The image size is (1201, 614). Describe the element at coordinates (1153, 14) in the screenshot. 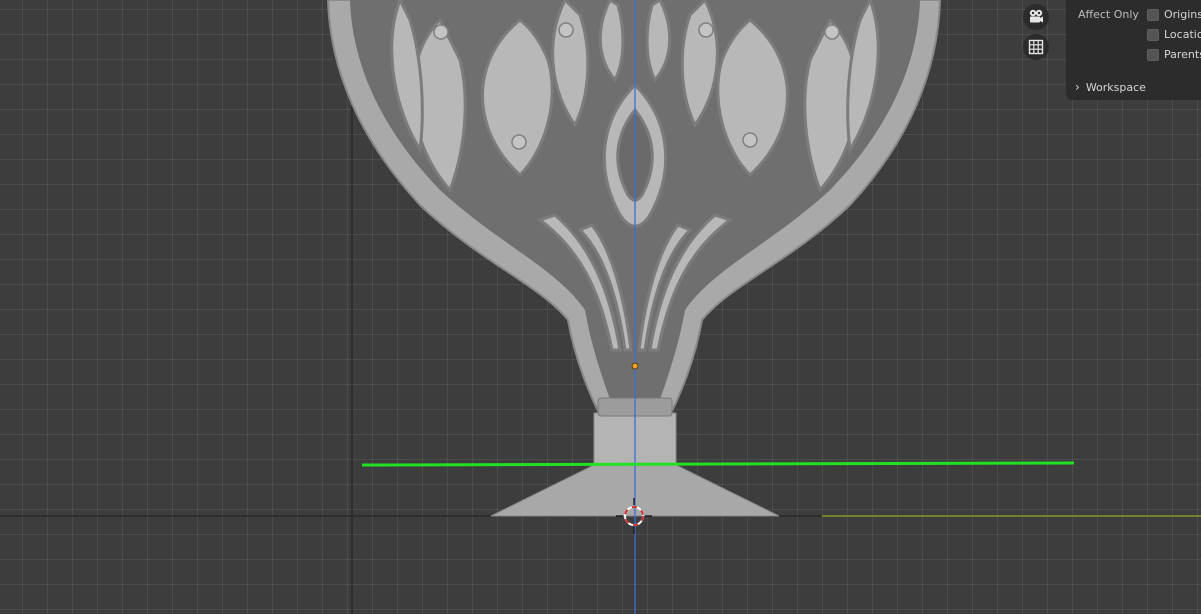

I see `origins-checkbox` at that location.